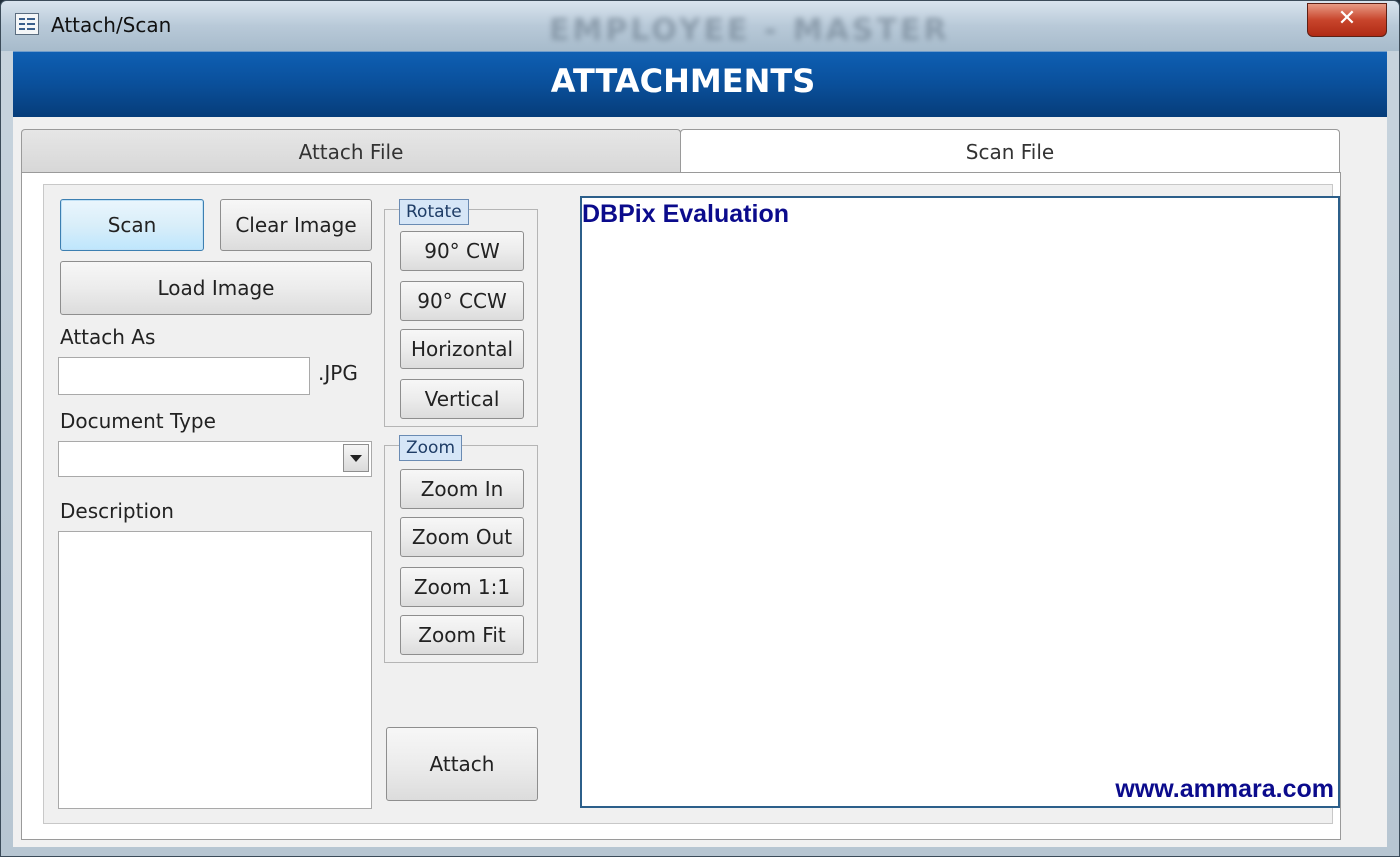  I want to click on banner-title: ATTACHMENTS, so click(683, 81).